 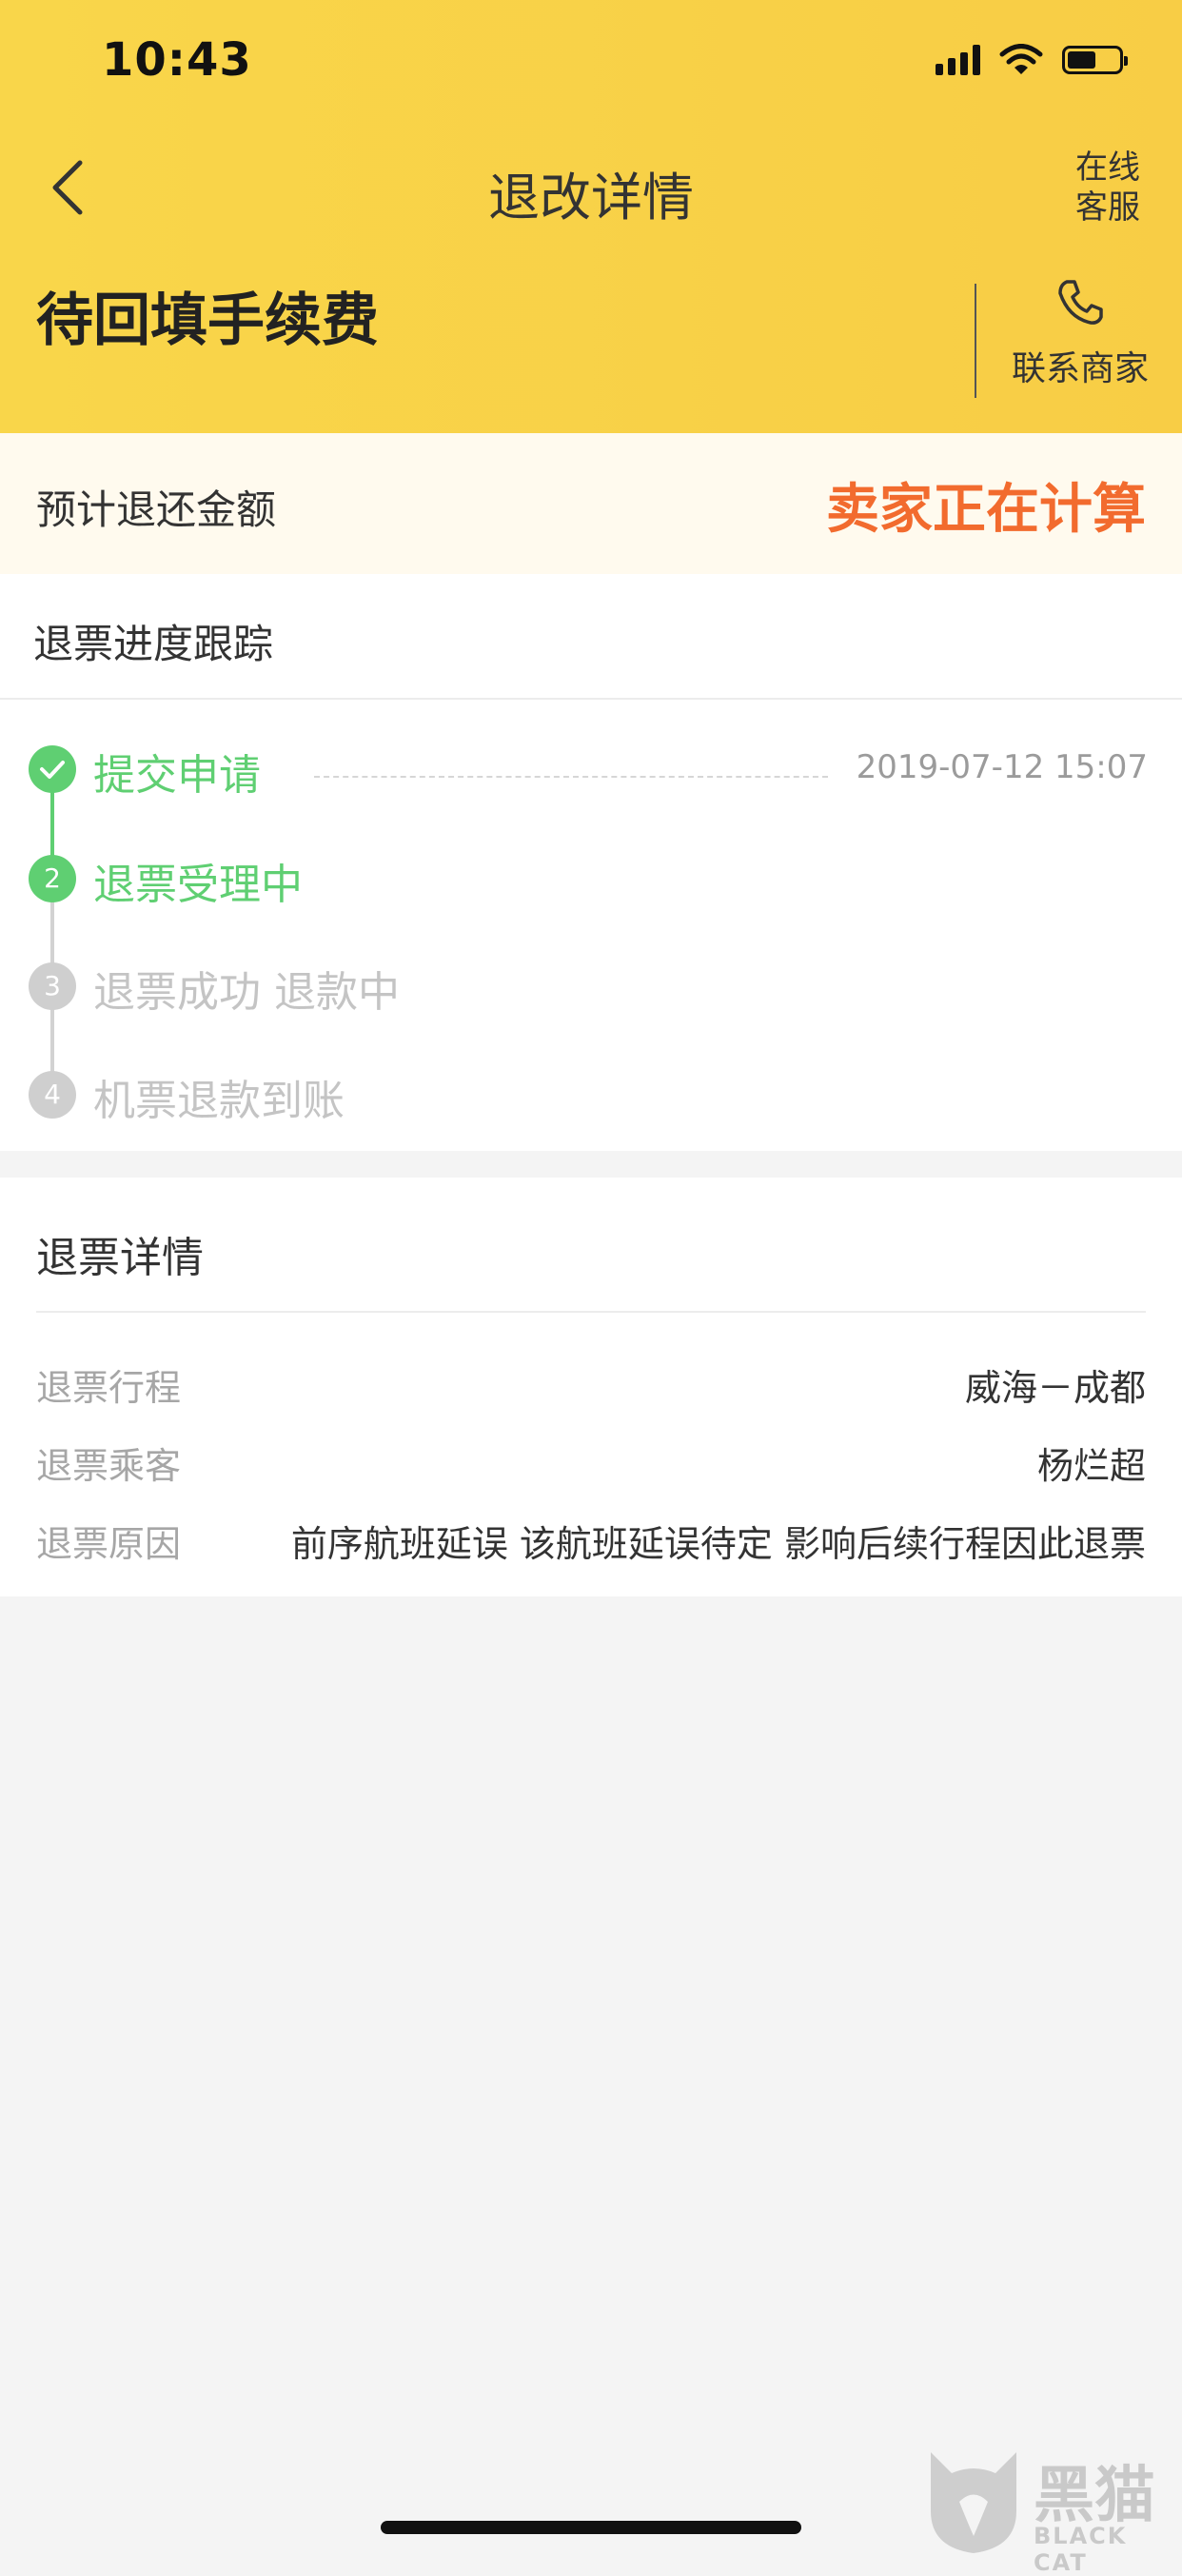 What do you see at coordinates (177, 60) in the screenshot?
I see `status-time: 10:43` at bounding box center [177, 60].